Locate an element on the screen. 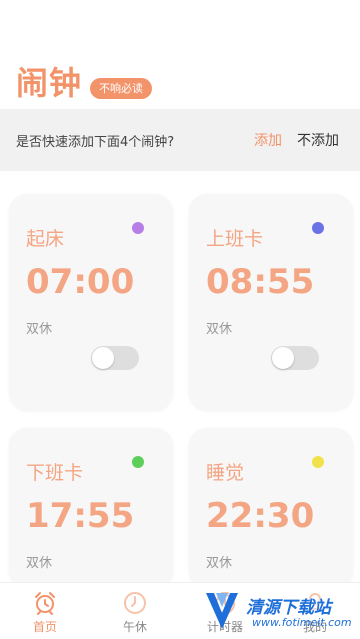 This screenshot has width=360, height=639. watermark-text: 清源下载站 is located at coordinates (288, 608).